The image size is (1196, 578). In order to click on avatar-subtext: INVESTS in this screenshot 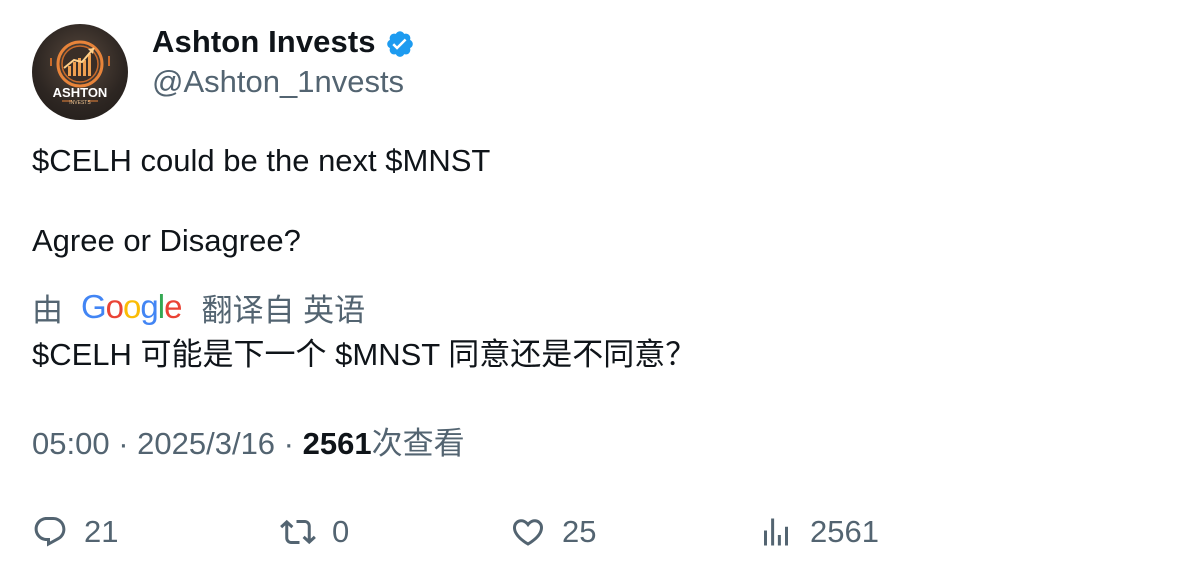, I will do `click(80, 103)`.